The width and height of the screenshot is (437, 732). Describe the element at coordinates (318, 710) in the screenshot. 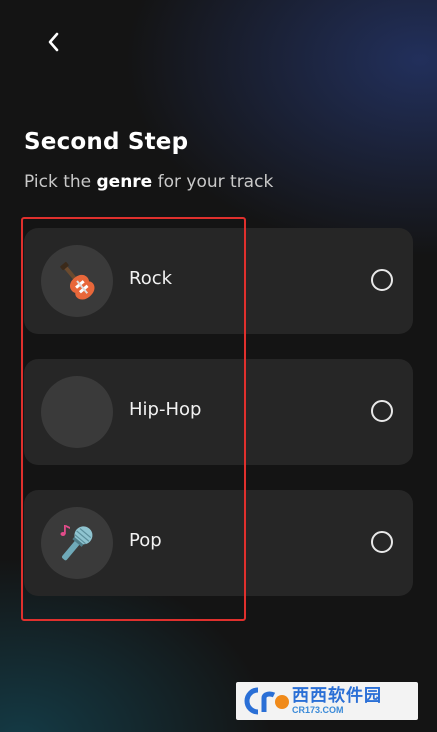

I see `watermark-sub-text: CR173.COM` at that location.